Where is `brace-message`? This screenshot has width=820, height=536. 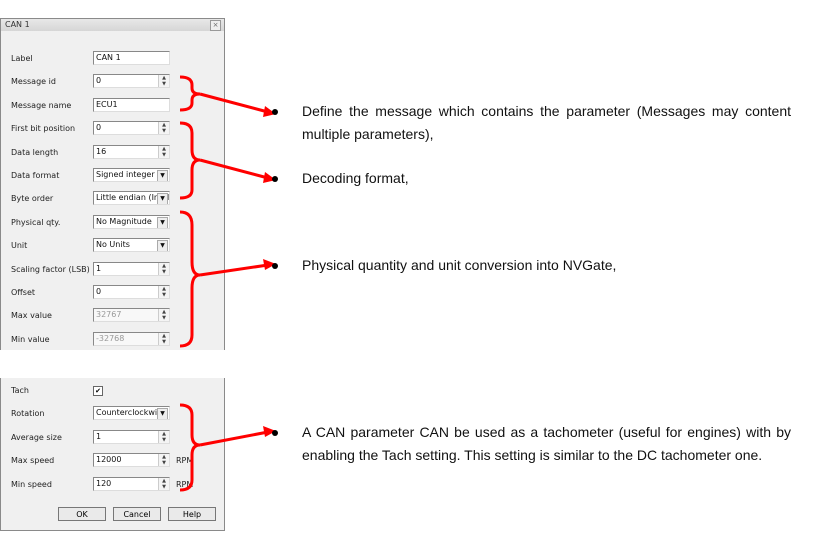 brace-message is located at coordinates (190, 93).